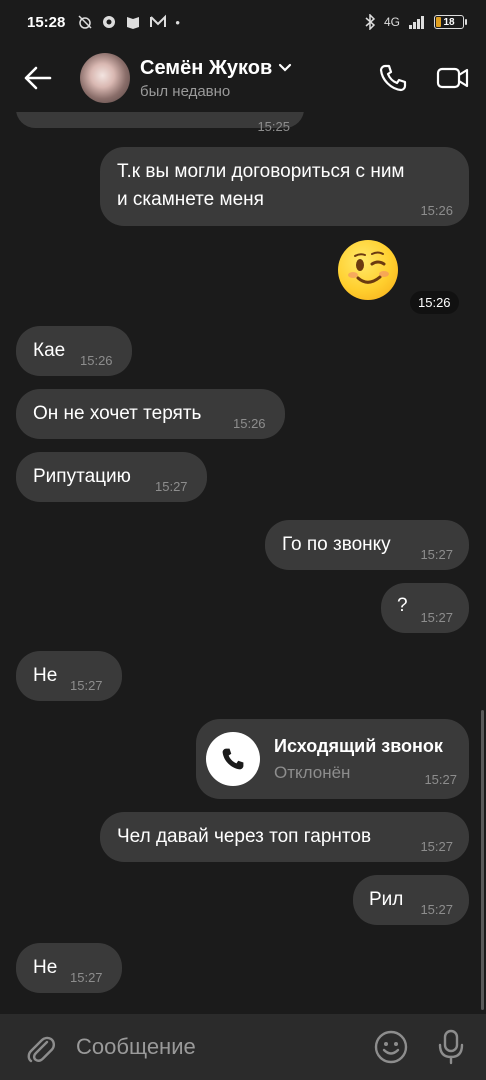 This screenshot has height=1080, width=486. What do you see at coordinates (82, 476) in the screenshot?
I see `message-text: Рипутацию` at bounding box center [82, 476].